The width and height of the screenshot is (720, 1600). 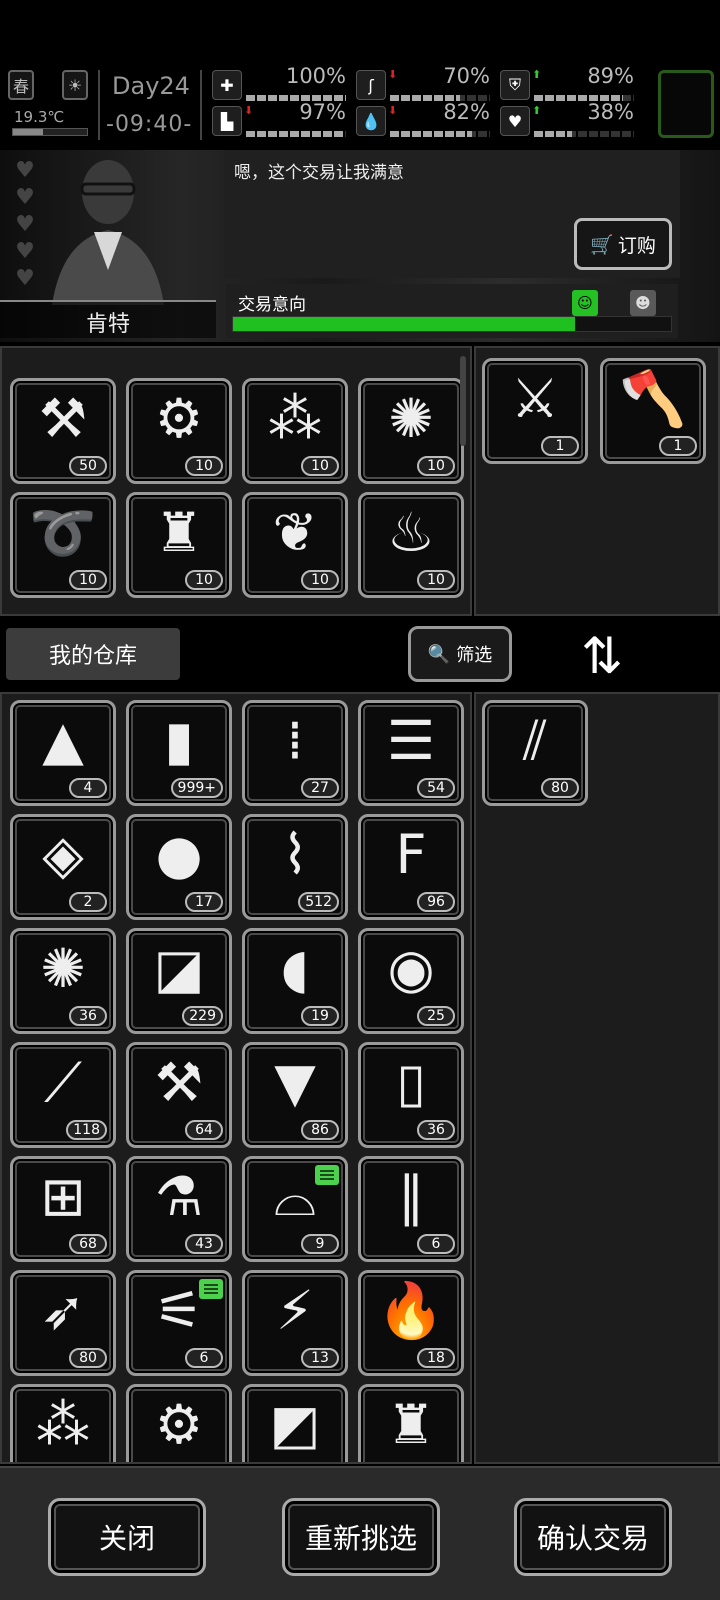 What do you see at coordinates (236, 481) in the screenshot?
I see `npc-inventory-panel: ⚒ 50 ⚙ 10 ⁂ 10 ✺ 10 ➰ 10 ♜ 10 ❦ 10 ♨ 10` at bounding box center [236, 481].